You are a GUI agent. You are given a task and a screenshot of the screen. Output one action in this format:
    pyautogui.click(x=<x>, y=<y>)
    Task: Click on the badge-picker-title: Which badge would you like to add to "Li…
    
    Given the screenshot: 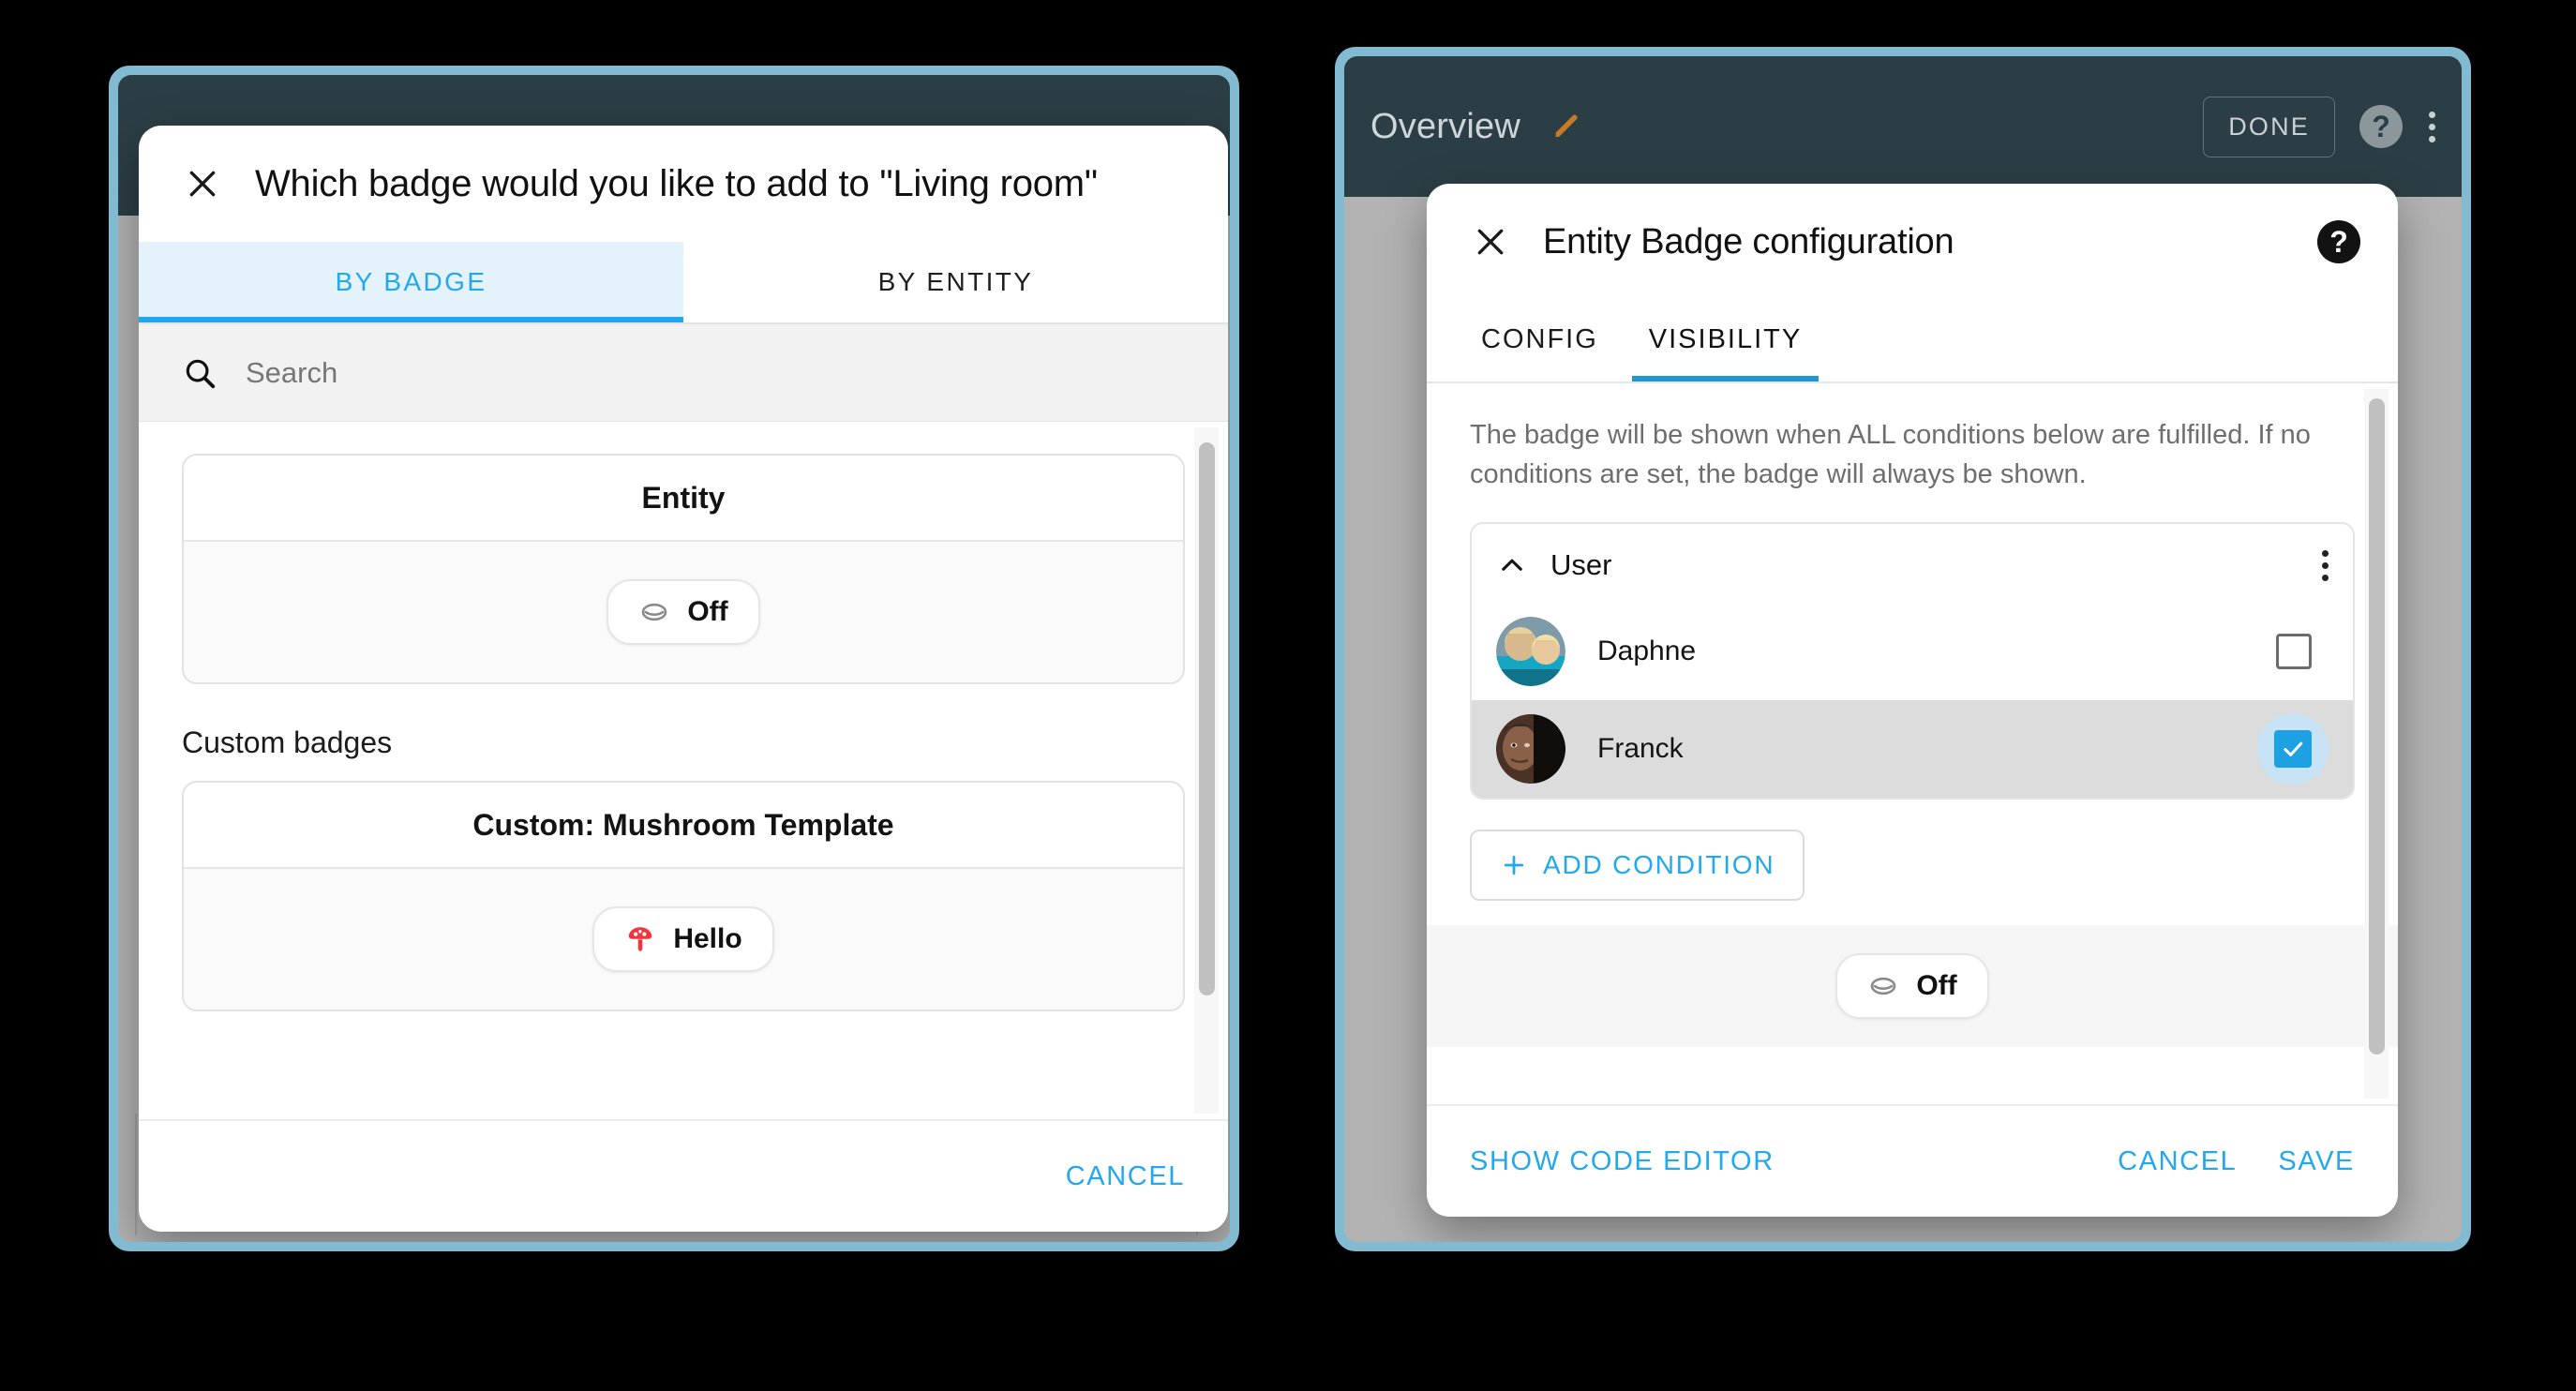 What is the action you would take?
    pyautogui.click(x=676, y=183)
    